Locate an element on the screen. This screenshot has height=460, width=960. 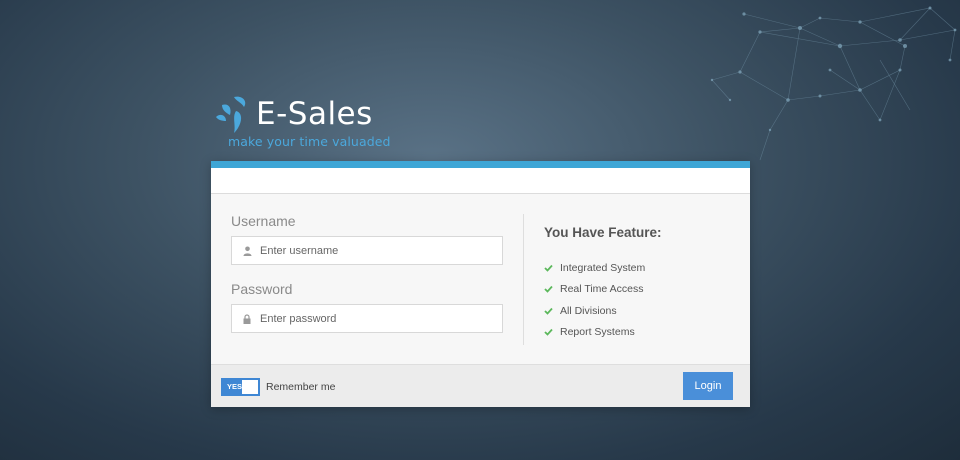
feature-label: Report Systems is located at coordinates (597, 332).